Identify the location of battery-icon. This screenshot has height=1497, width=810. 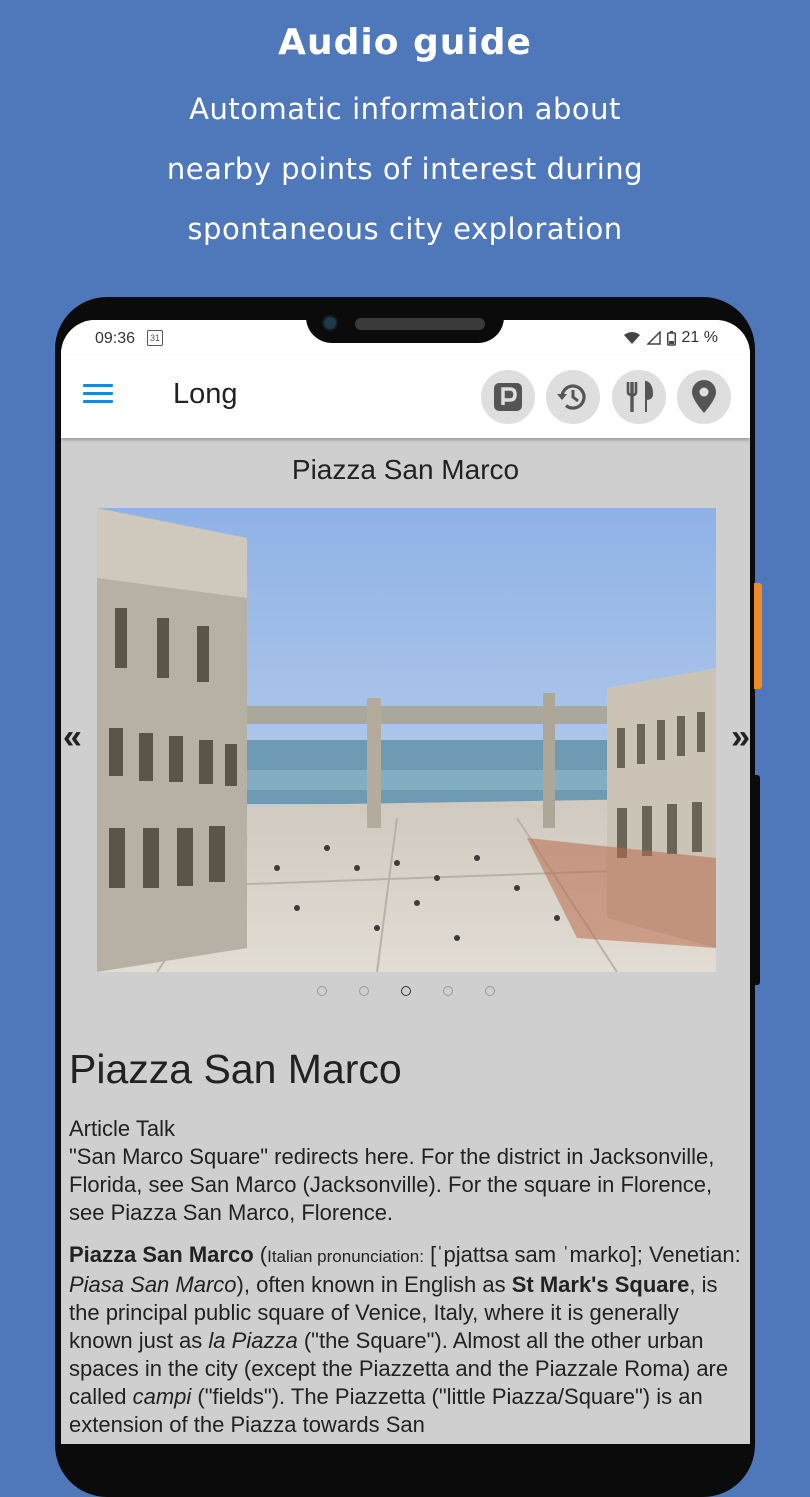
(671, 338).